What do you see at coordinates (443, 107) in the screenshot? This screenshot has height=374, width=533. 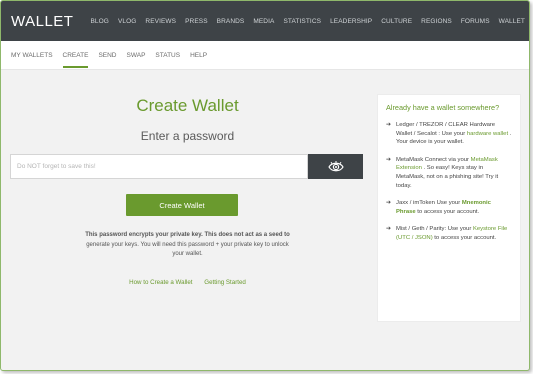 I see `sidebar-title: Already have a wallet somewhere?` at bounding box center [443, 107].